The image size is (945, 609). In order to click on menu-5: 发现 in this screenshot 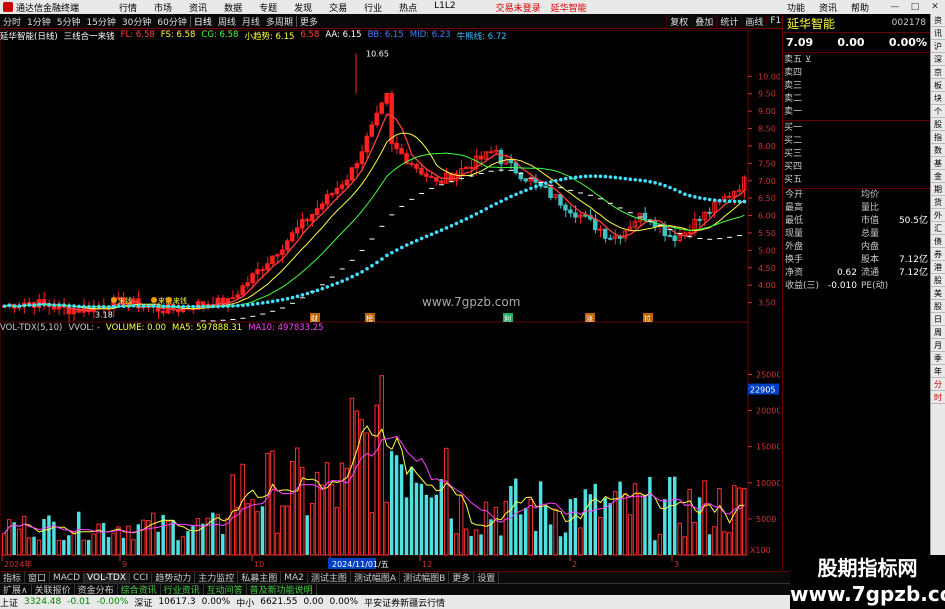, I will do `click(303, 7)`.